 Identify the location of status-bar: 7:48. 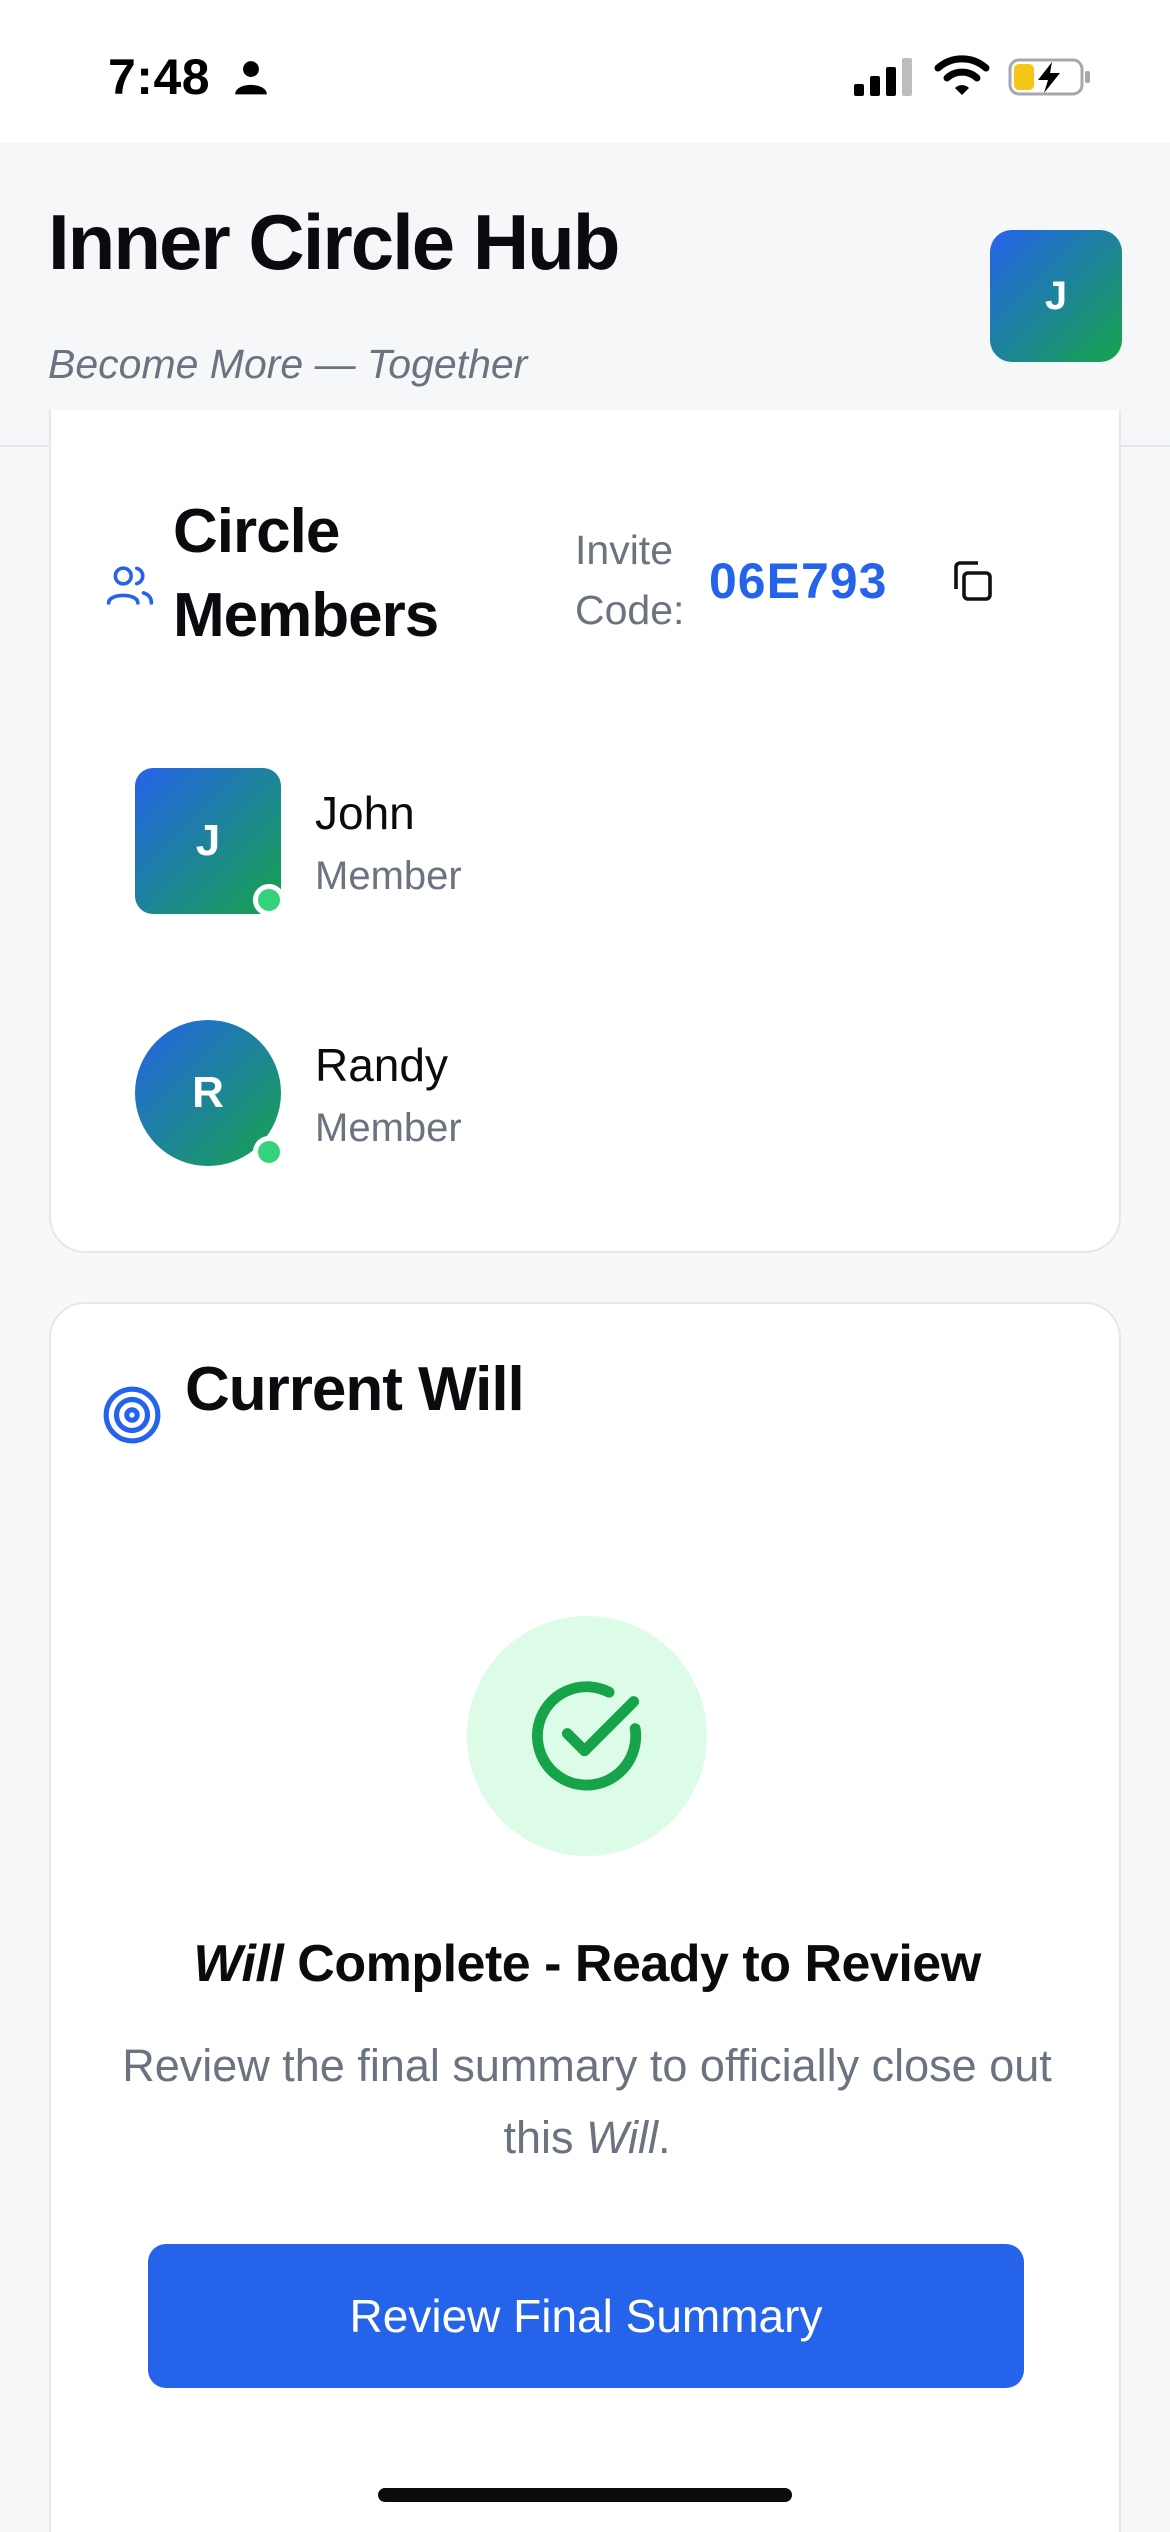
(585, 71).